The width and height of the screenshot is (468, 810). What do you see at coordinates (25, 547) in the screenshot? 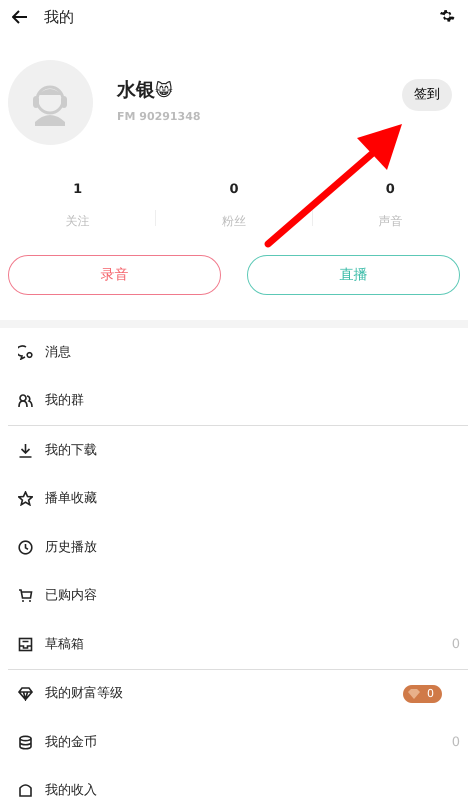
I see `clock-icon` at bounding box center [25, 547].